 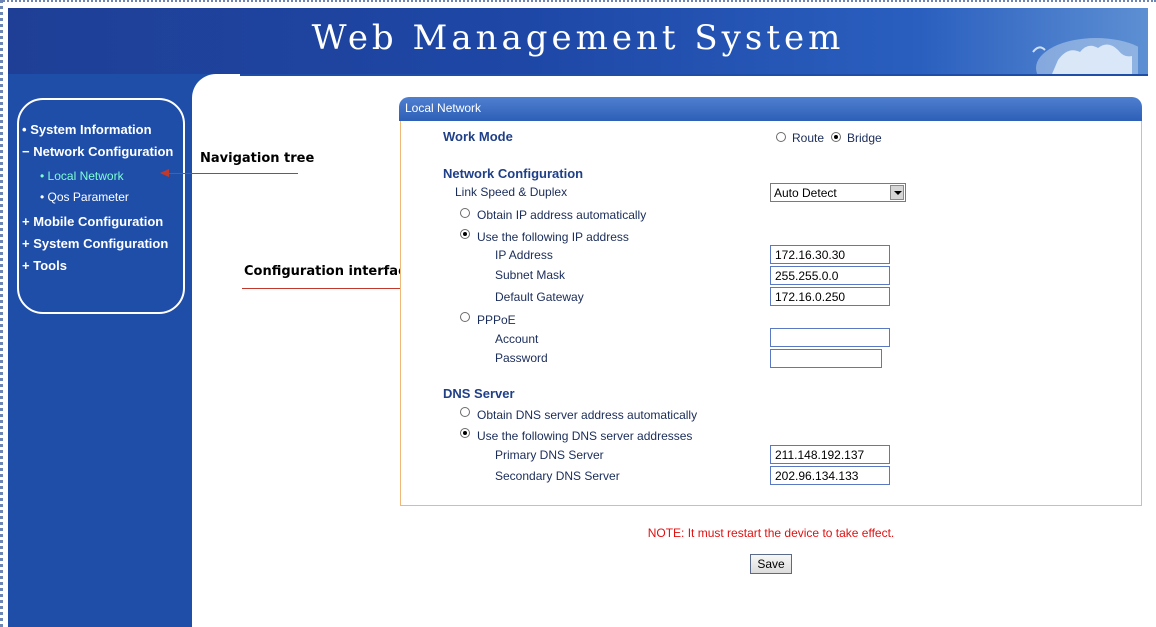 What do you see at coordinates (98, 221) in the screenshot?
I see `nav-label: Mobile Configuration` at bounding box center [98, 221].